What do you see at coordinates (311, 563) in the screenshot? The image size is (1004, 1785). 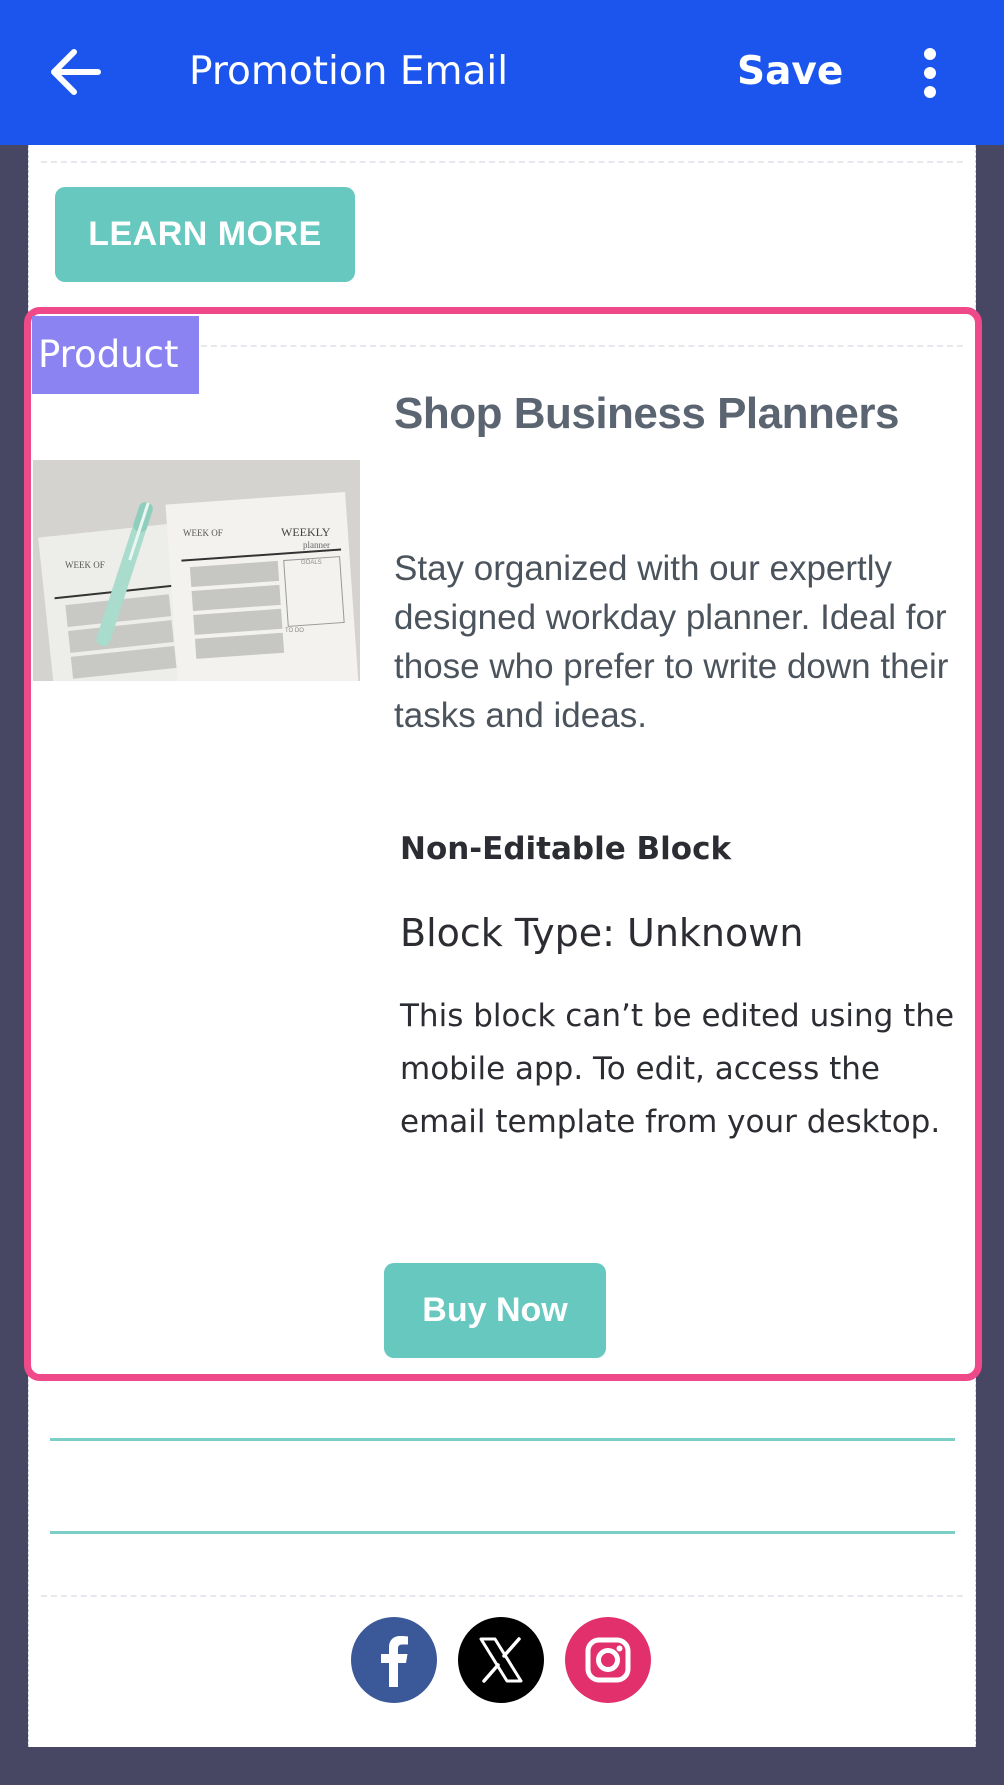 I see `svg-text: GOALS` at bounding box center [311, 563].